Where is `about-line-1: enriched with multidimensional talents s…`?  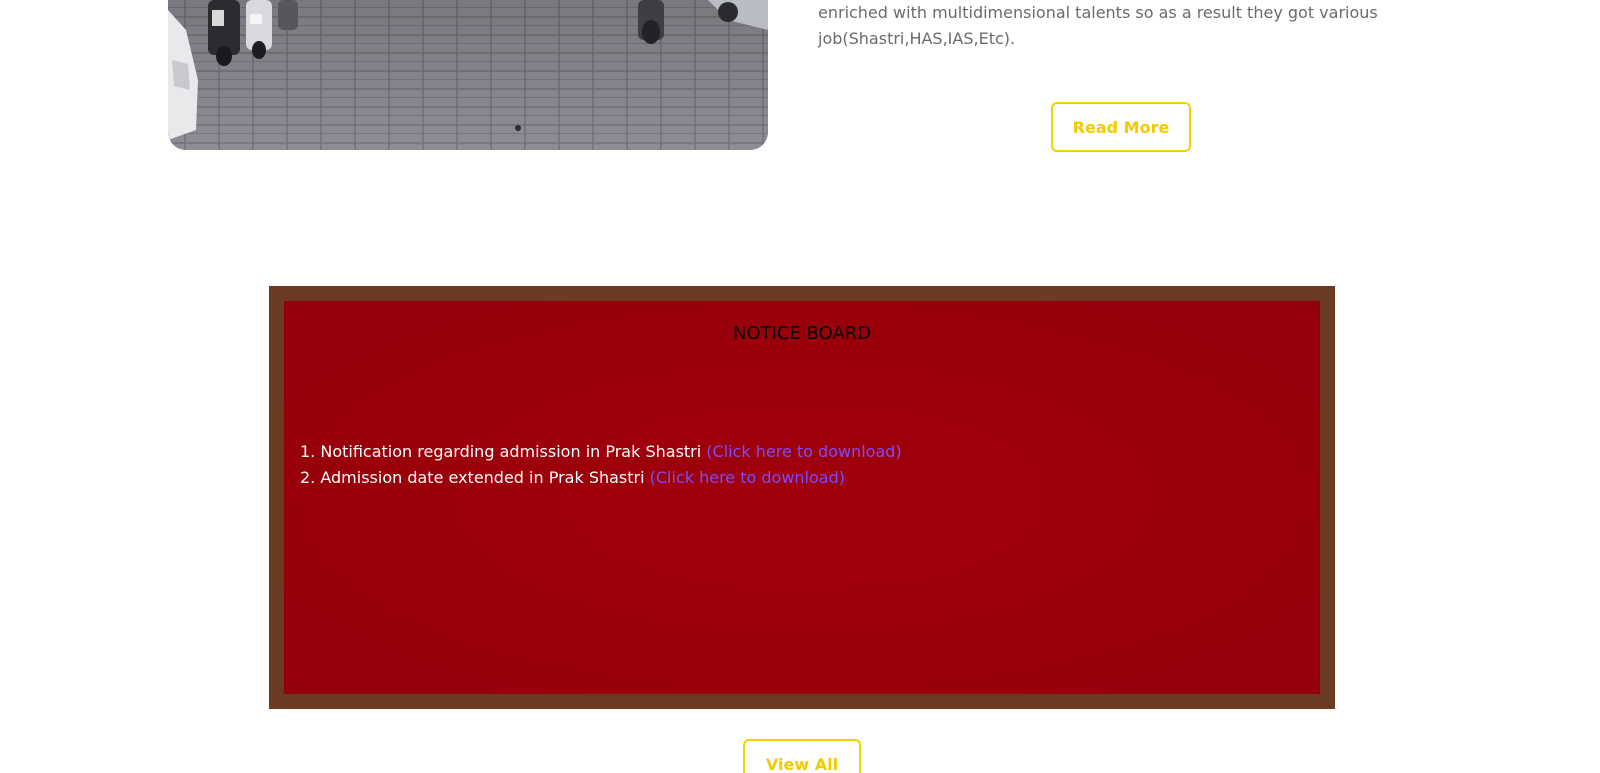
about-line-1: enriched with multidimensional talents s… is located at coordinates (1098, 12).